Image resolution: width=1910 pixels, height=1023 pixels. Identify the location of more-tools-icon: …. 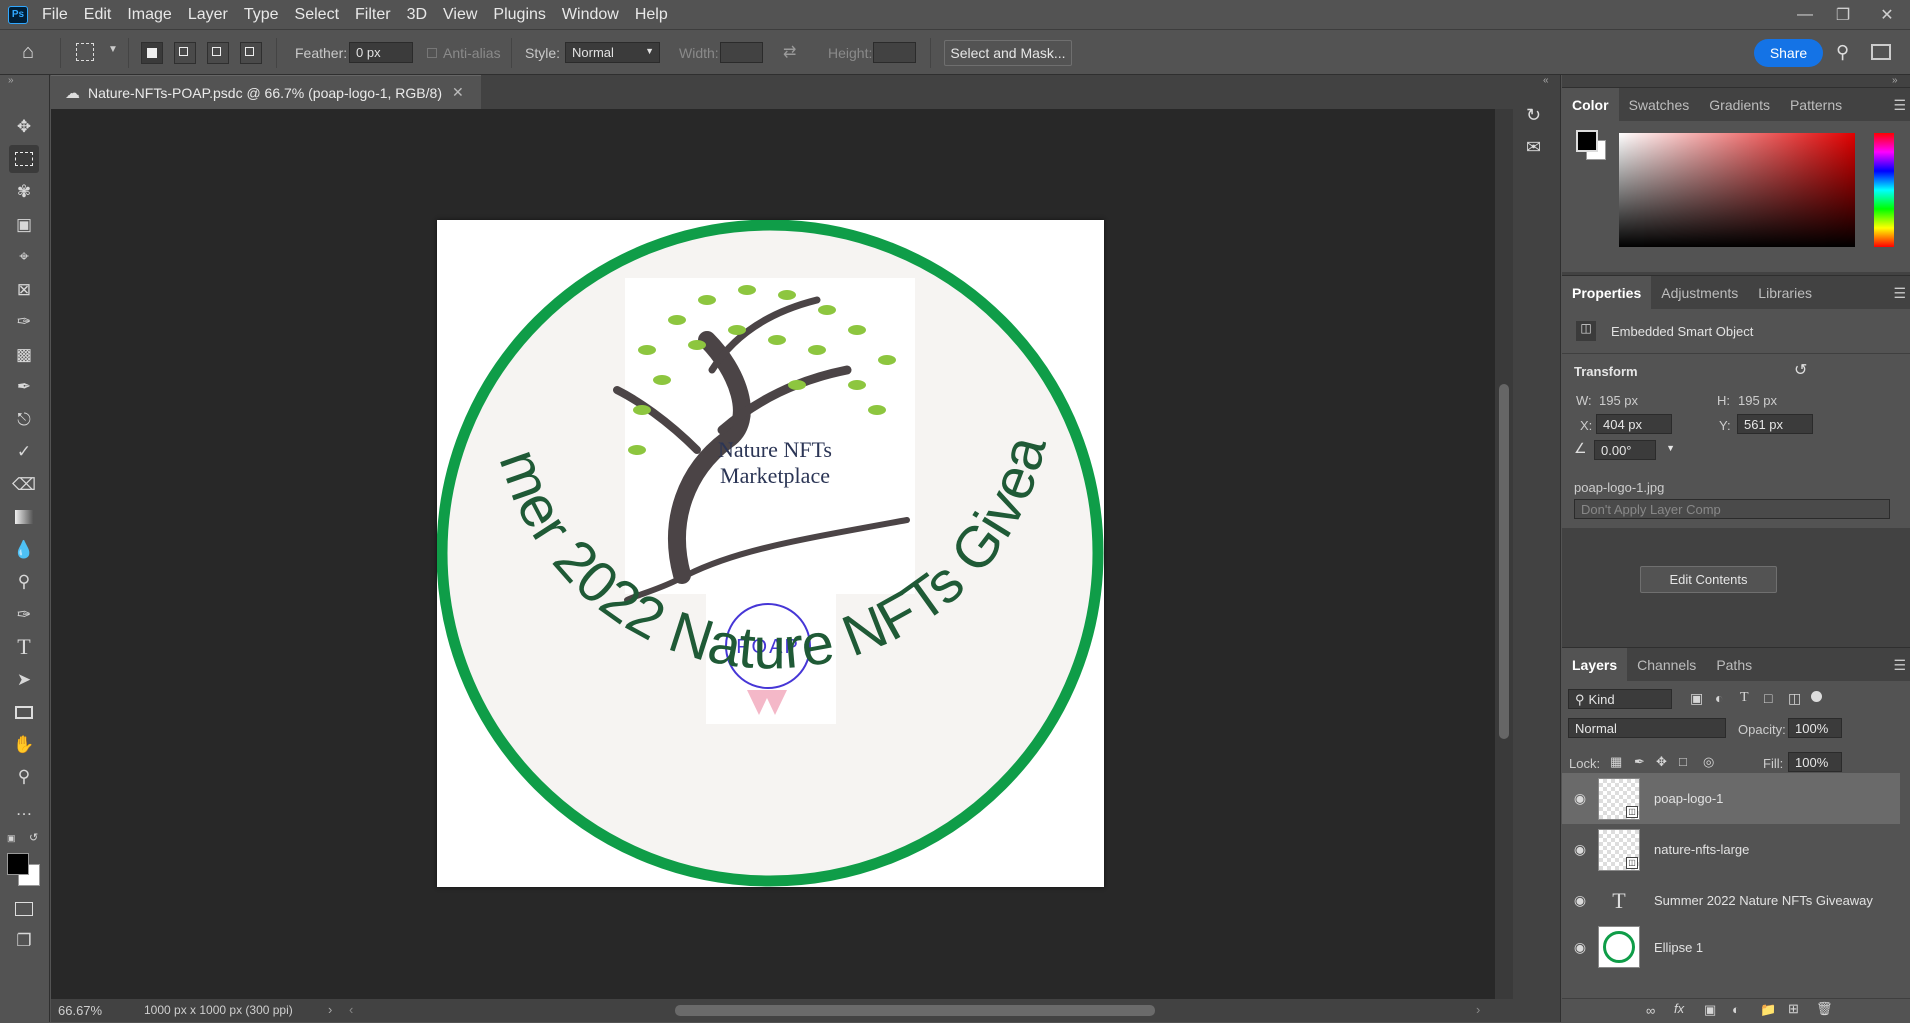
(24, 810).